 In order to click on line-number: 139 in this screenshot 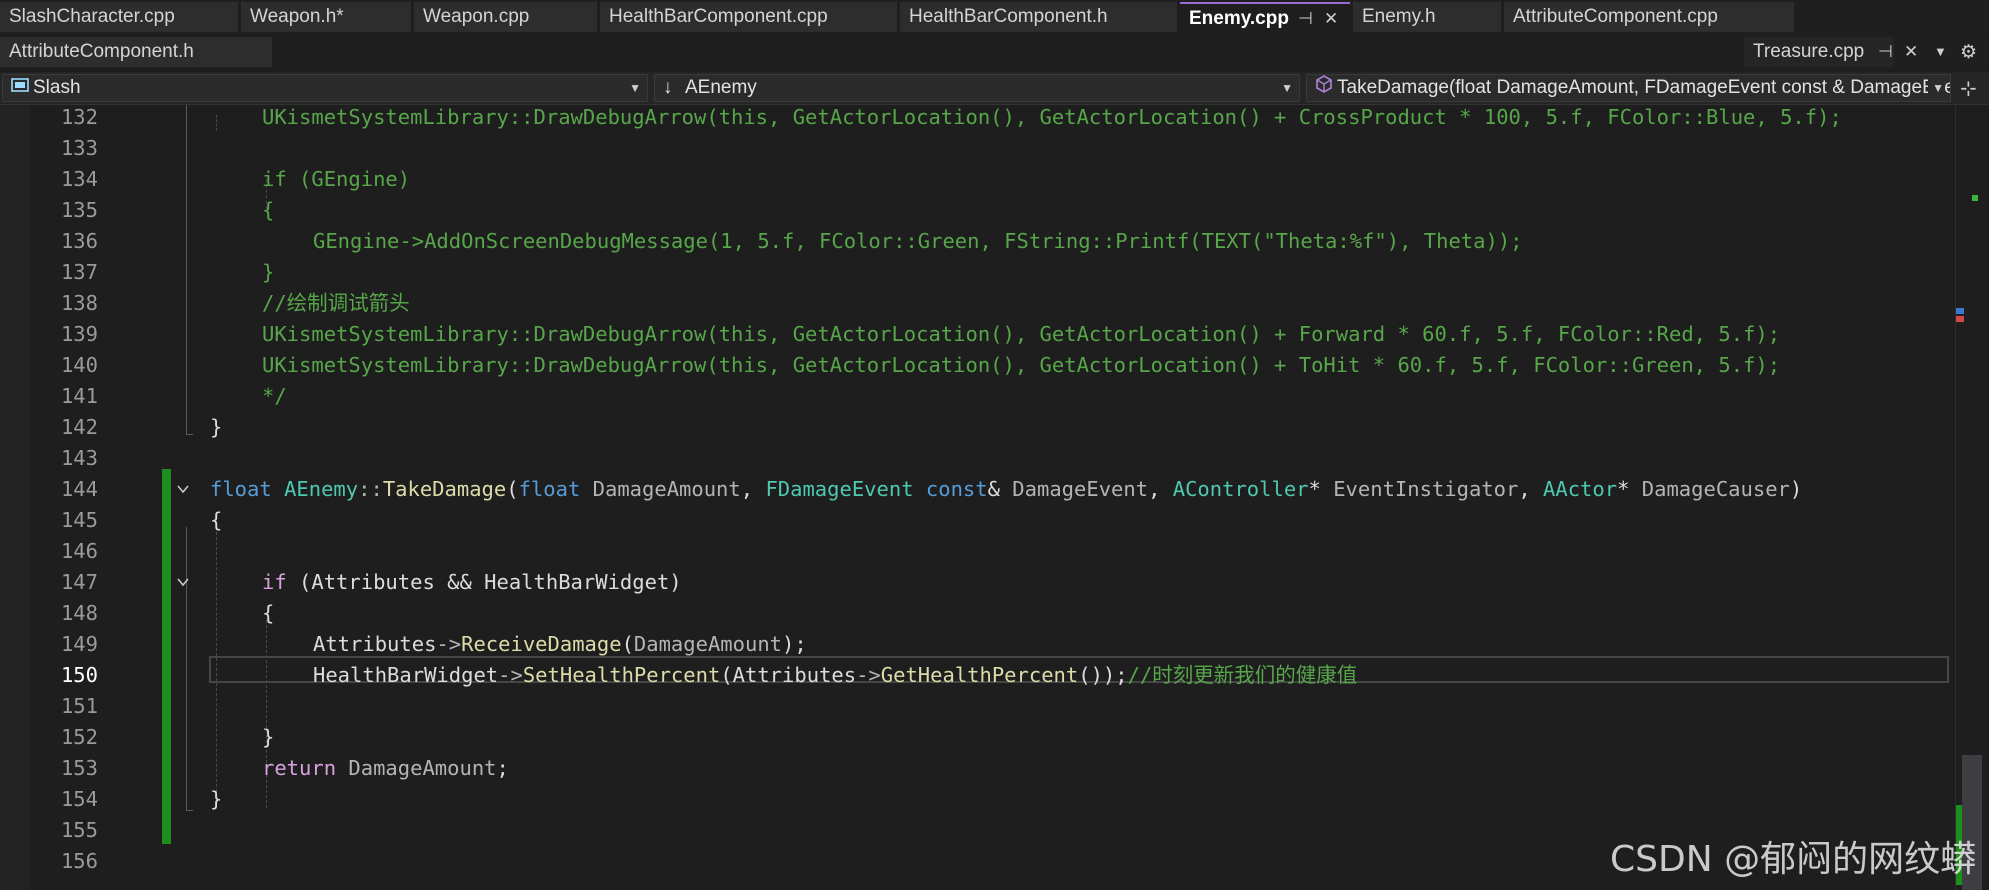, I will do `click(79, 334)`.